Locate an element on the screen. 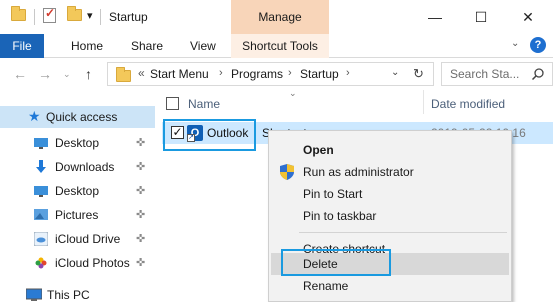  sidebar-item-downloads: Downloads ✜ is located at coordinates (77, 167).